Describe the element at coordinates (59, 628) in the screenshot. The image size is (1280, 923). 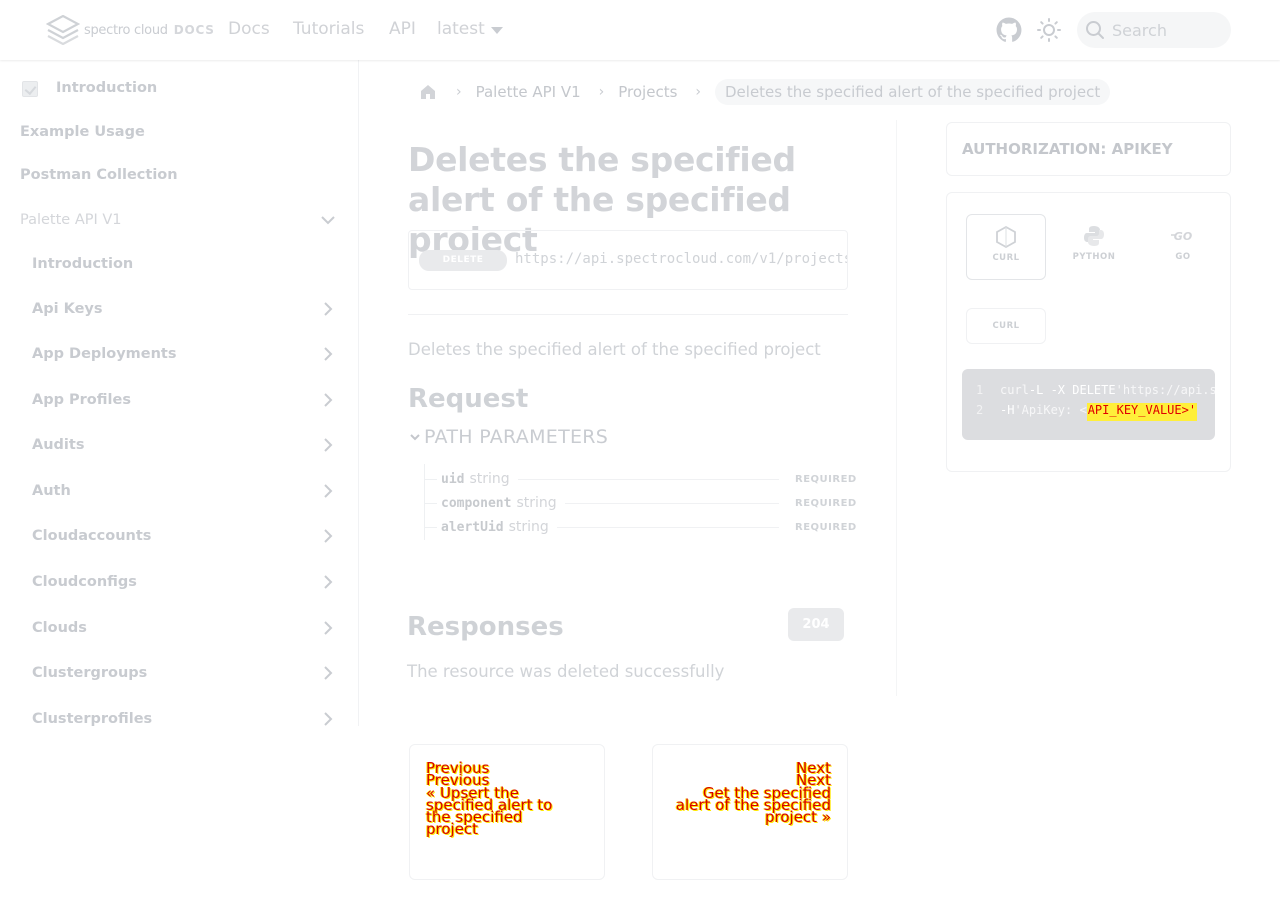
I see `sidebar-item-label: Clouds` at that location.